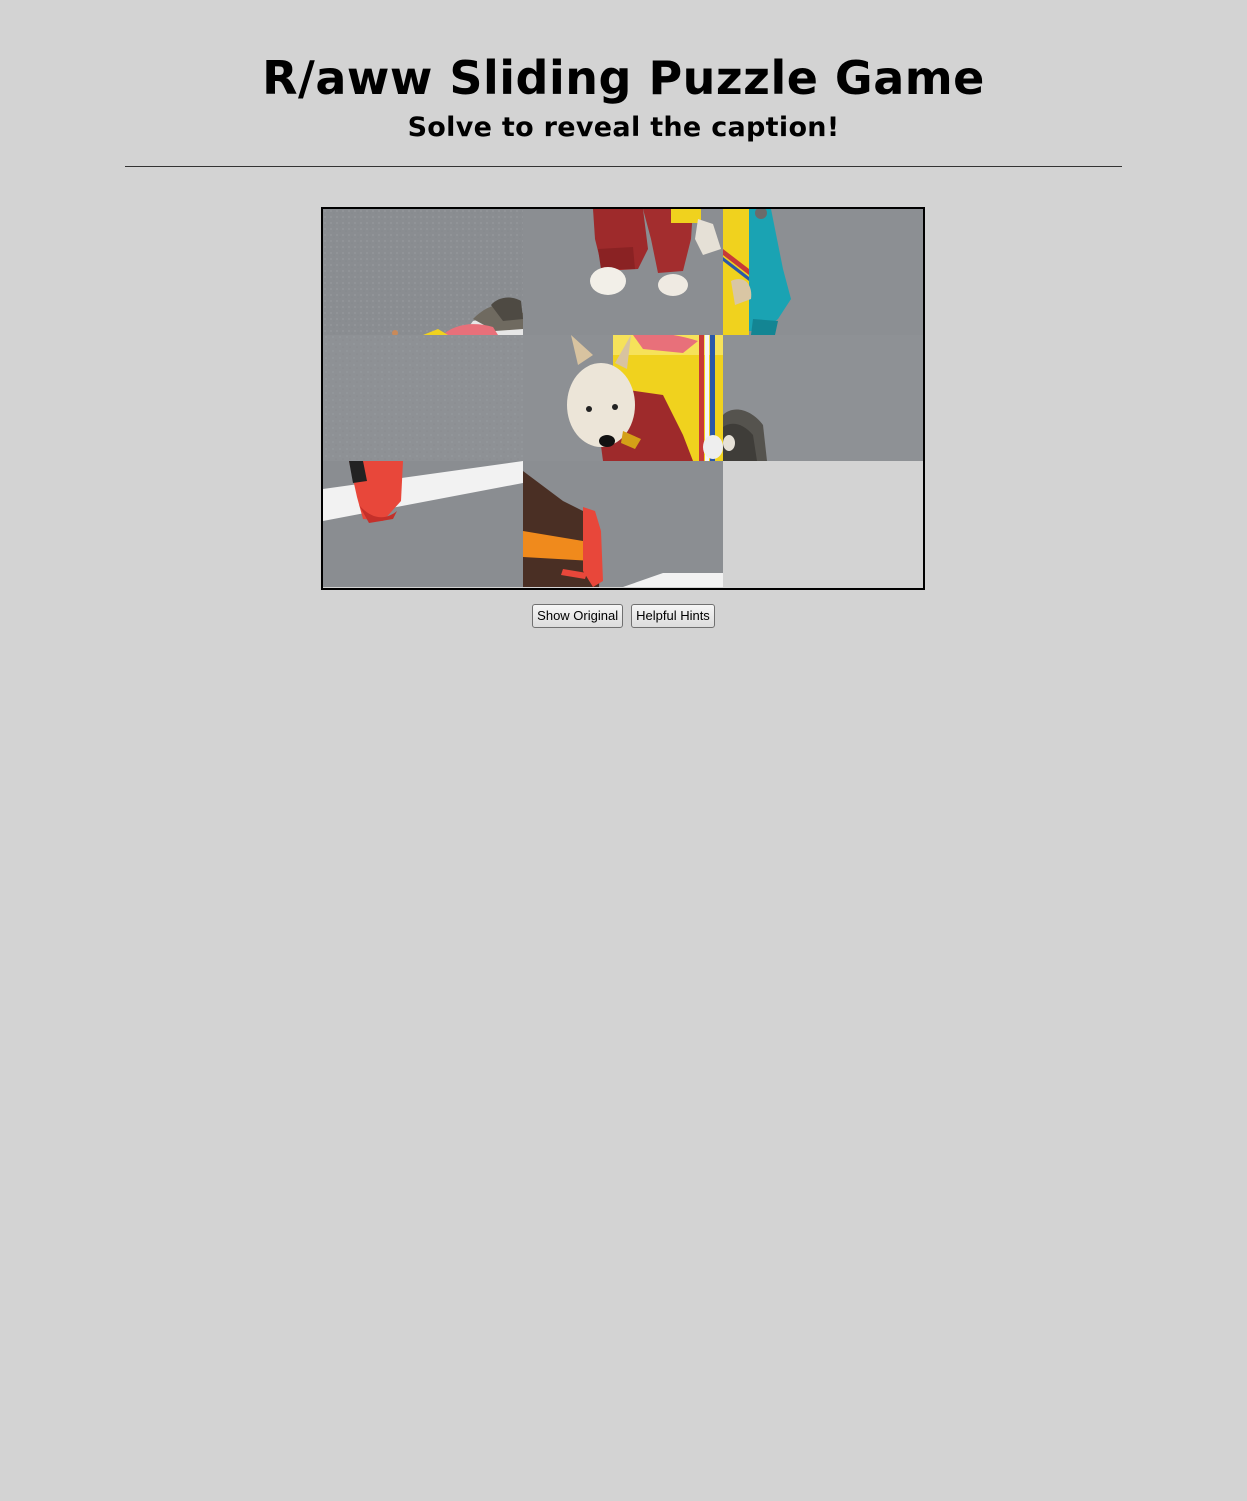 The width and height of the screenshot is (1247, 1501). Describe the element at coordinates (823, 524) in the screenshot. I see `empty-slot` at that location.